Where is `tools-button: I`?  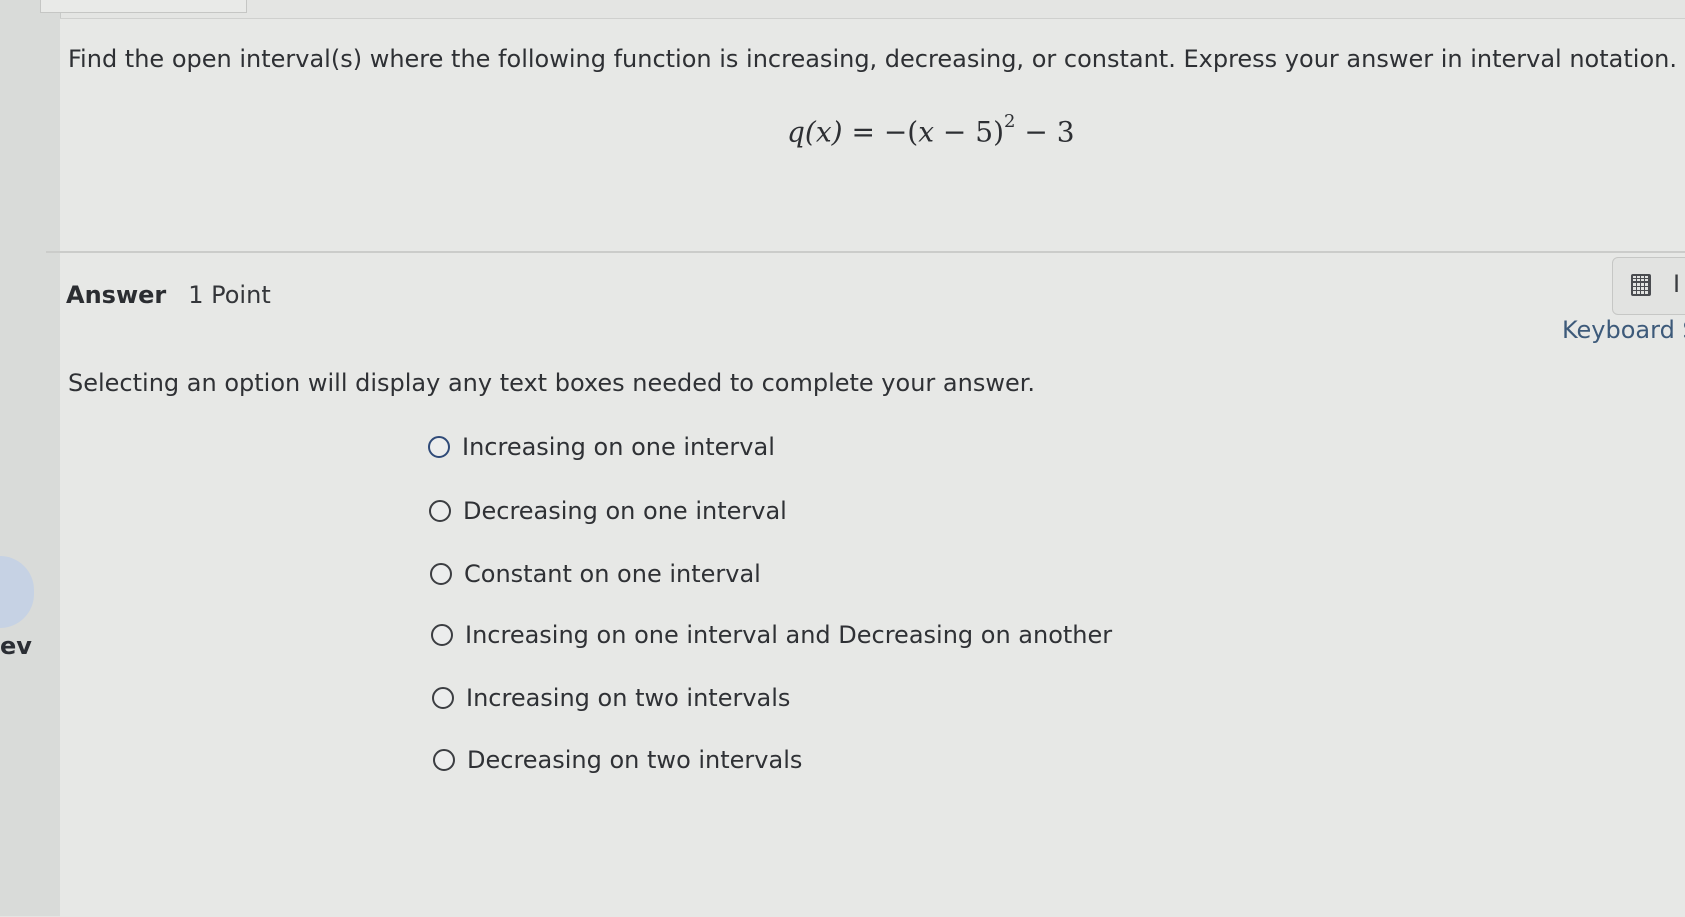 tools-button: I is located at coordinates (1648, 286).